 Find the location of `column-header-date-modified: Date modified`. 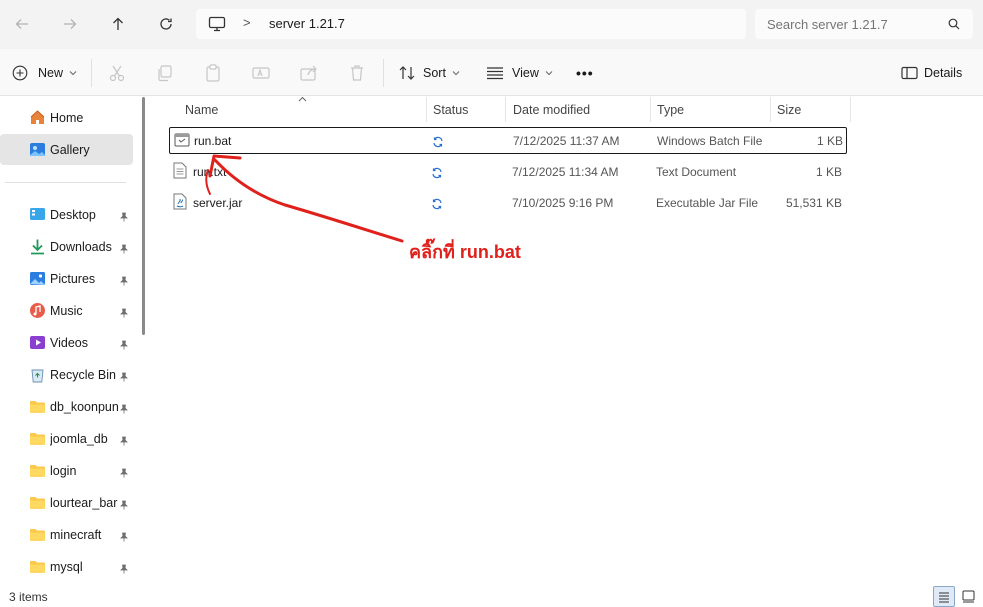

column-header-date-modified: Date modified is located at coordinates (551, 109).